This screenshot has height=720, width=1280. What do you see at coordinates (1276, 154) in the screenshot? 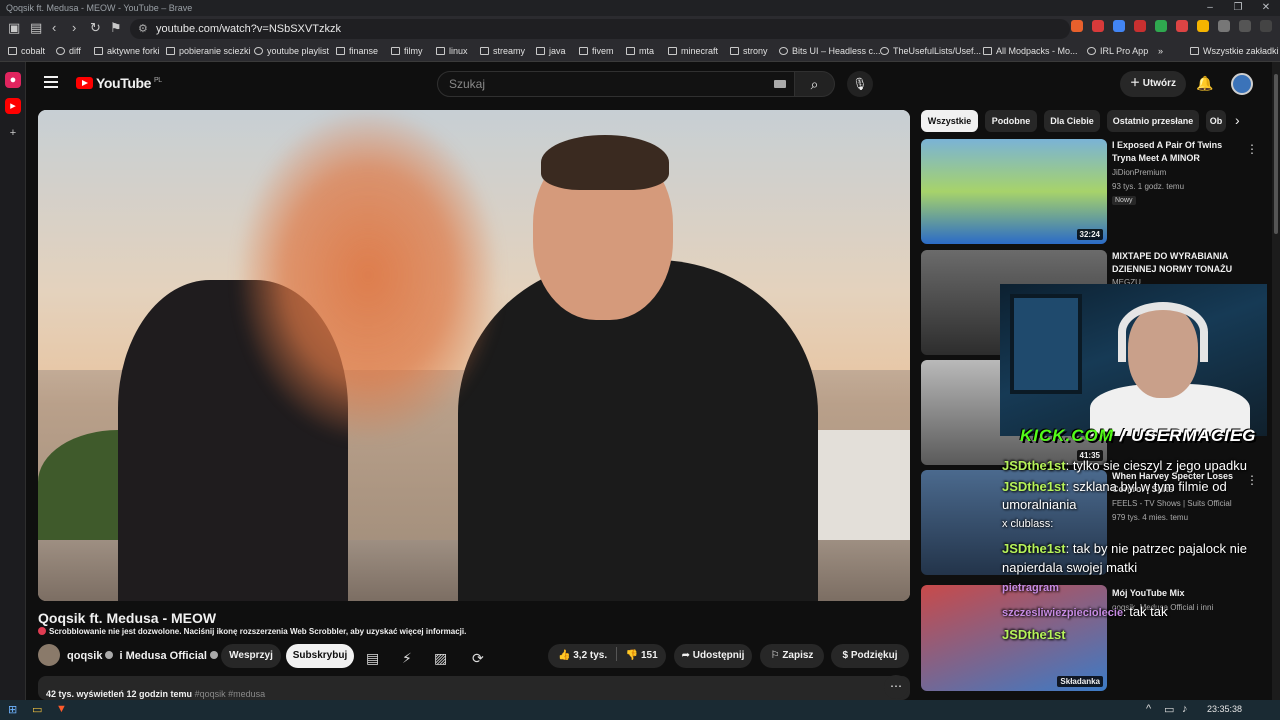
I see `scrollbar-thumb` at bounding box center [1276, 154].